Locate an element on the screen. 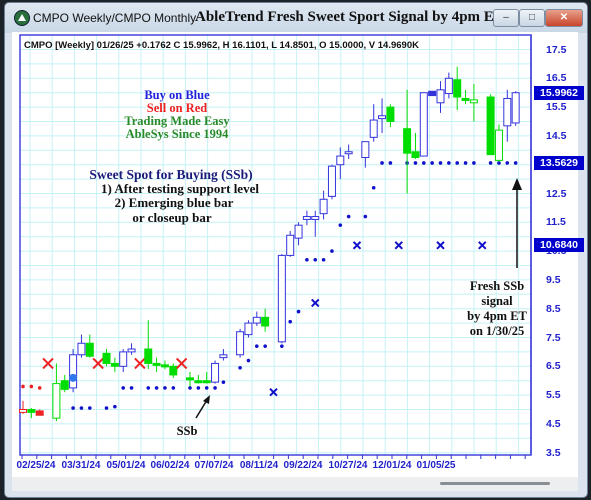 This screenshot has height=500, width=591. y-tick-label: 8.5 is located at coordinates (553, 308).